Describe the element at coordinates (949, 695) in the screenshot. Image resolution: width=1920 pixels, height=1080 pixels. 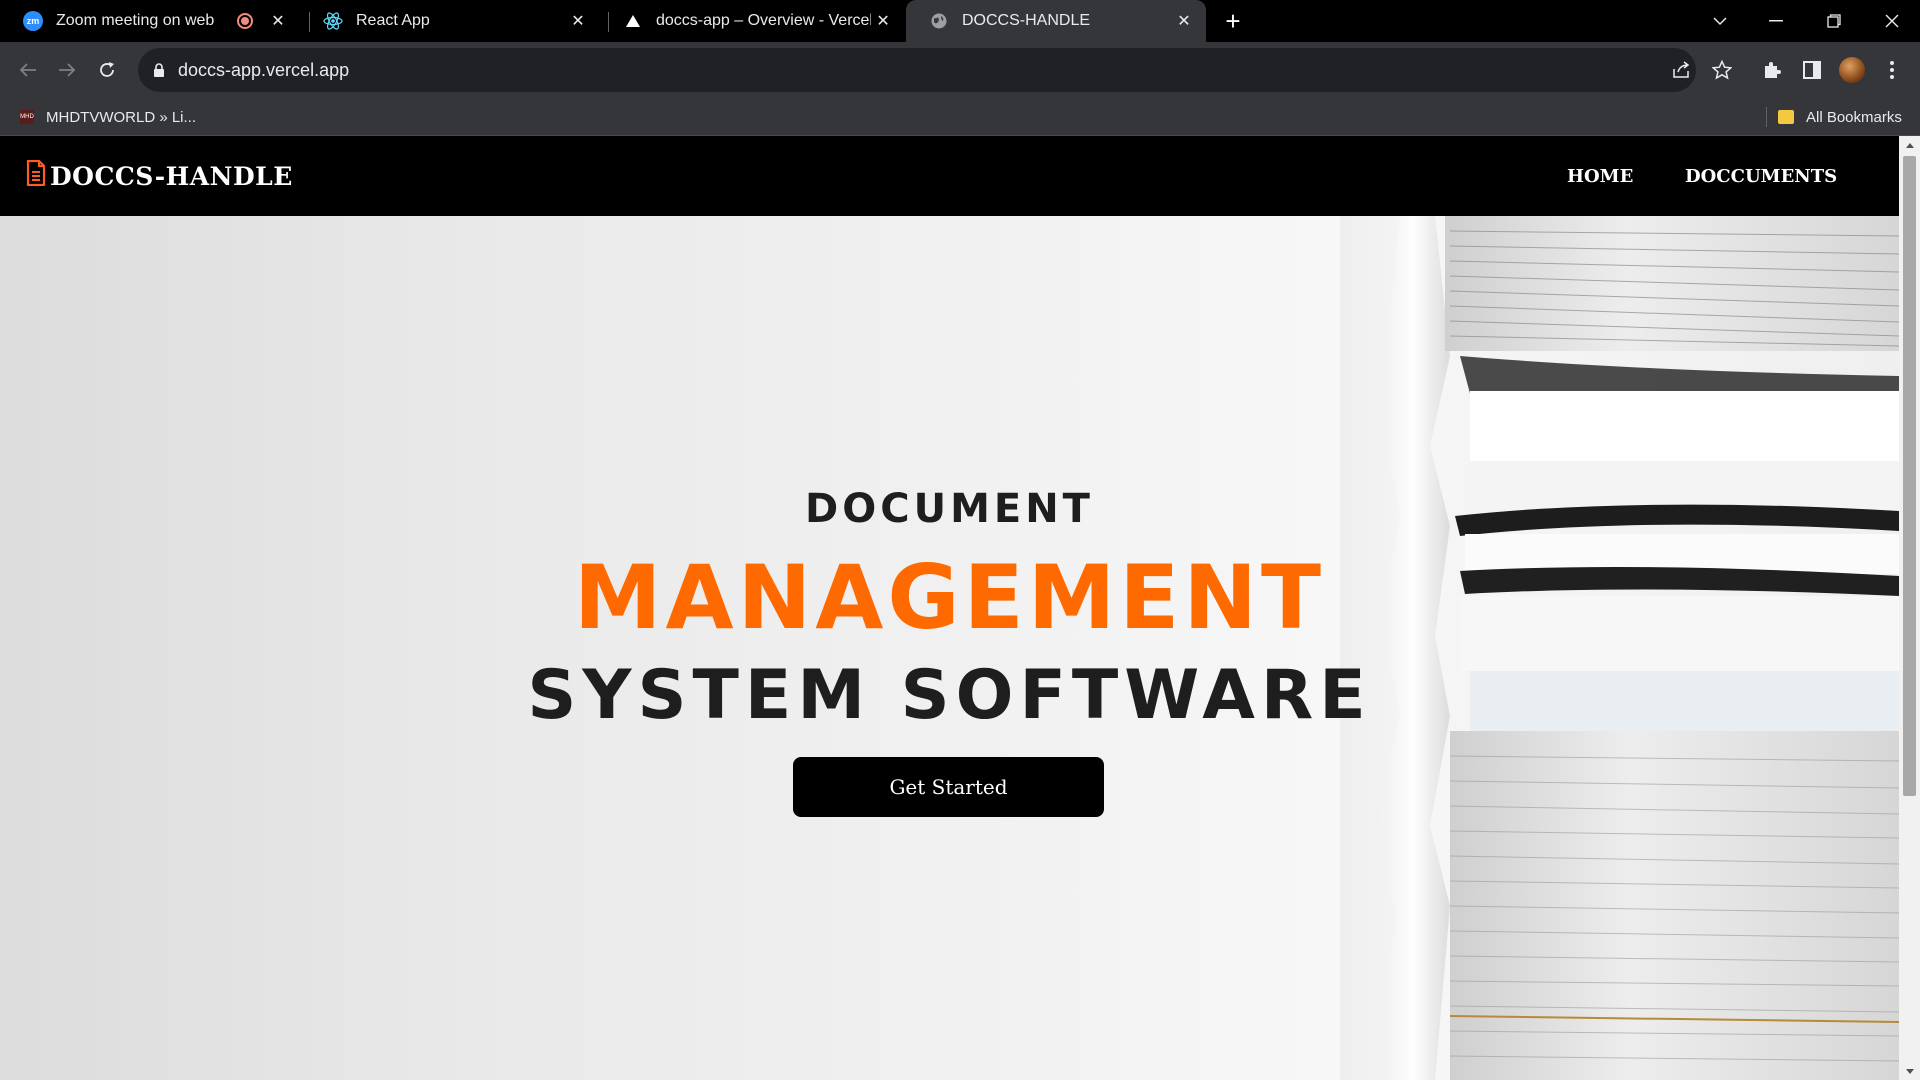
I see `hero-line-system-software: SYSTEM SOFTWARE` at that location.